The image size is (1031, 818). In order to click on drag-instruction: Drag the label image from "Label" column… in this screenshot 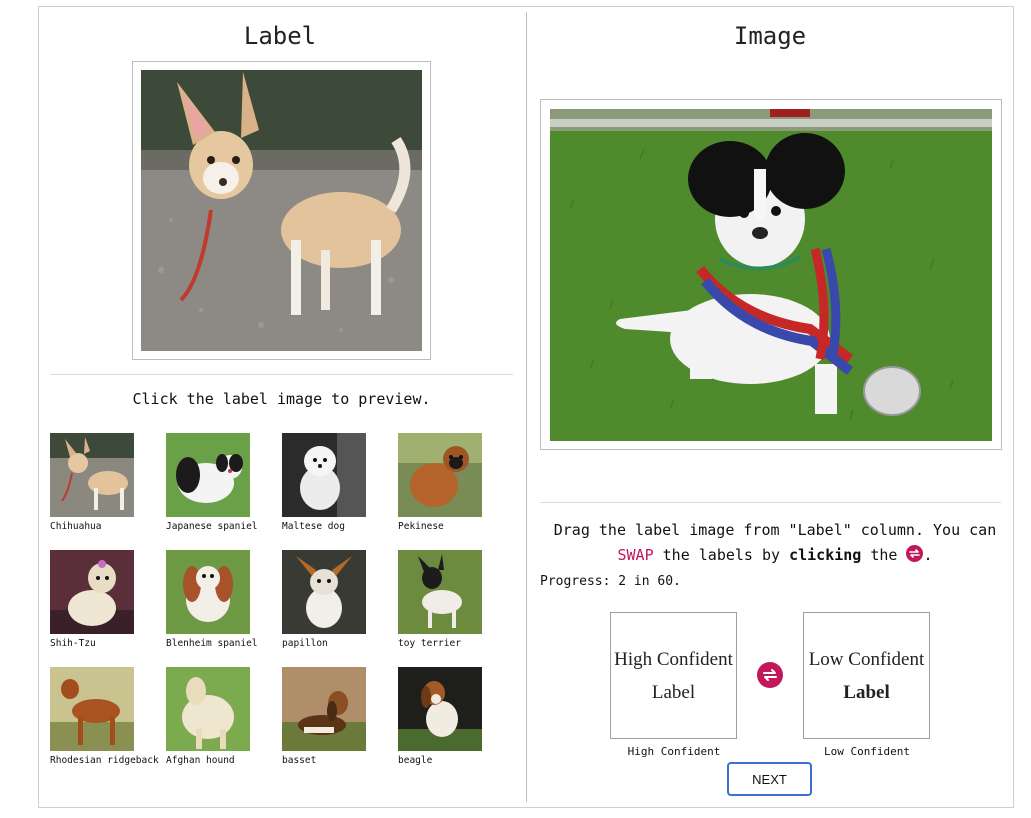, I will do `click(775, 543)`.